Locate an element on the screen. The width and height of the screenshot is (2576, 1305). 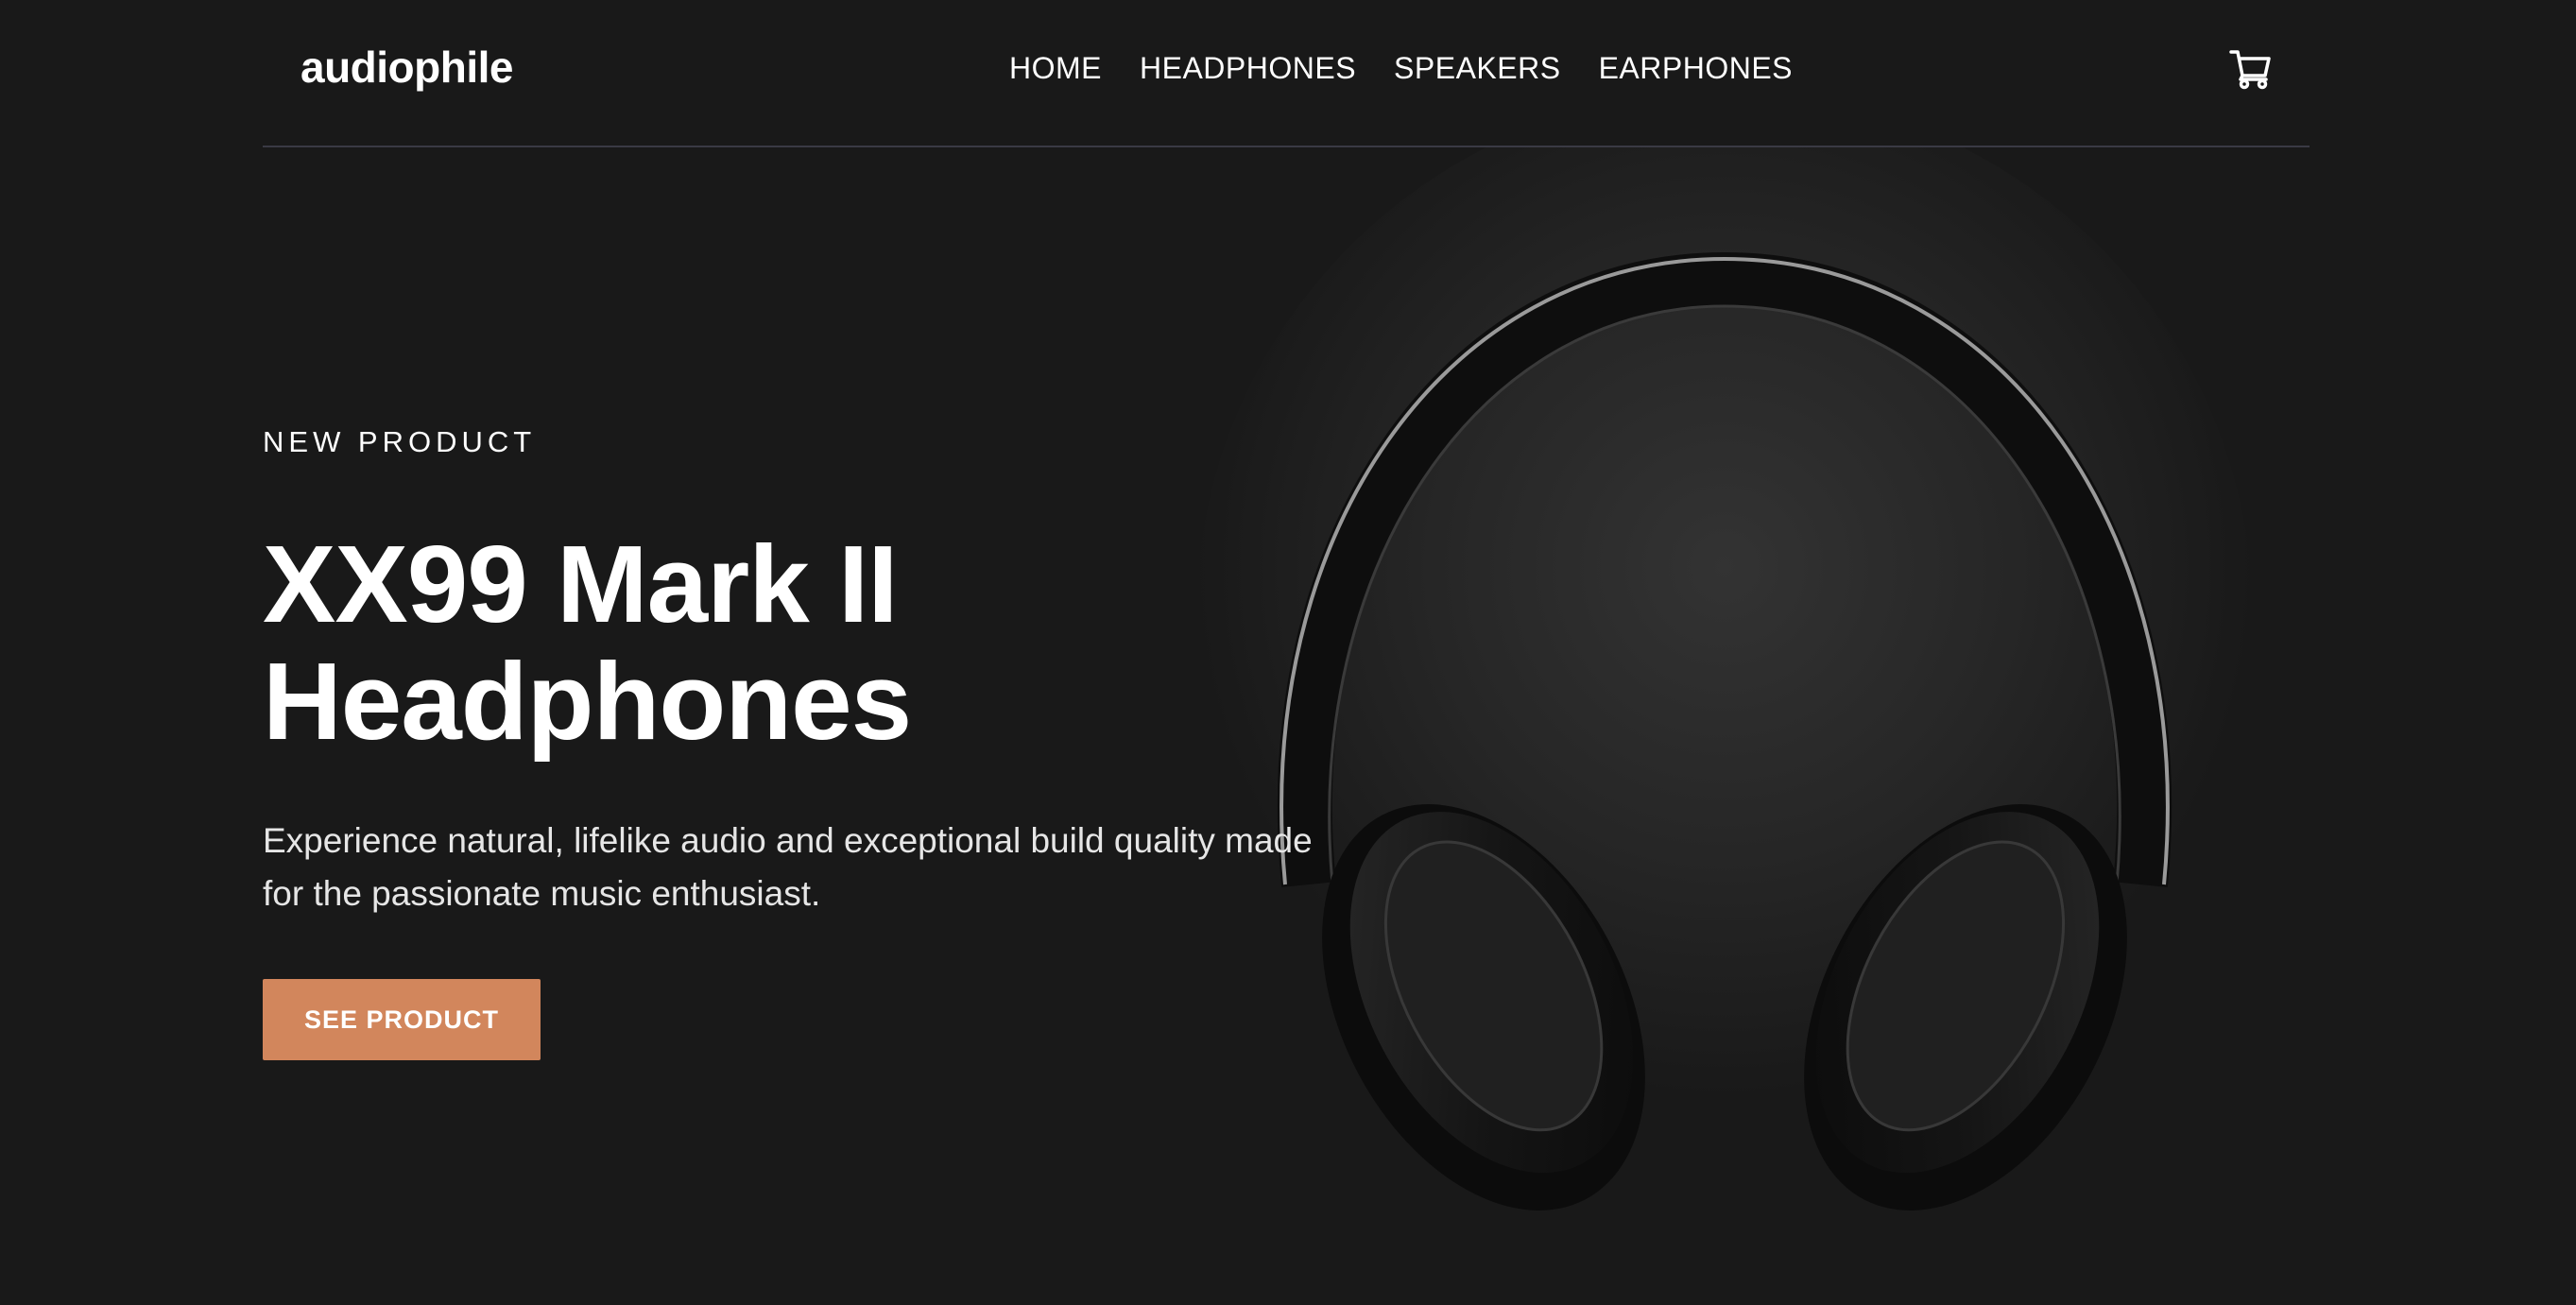
hero-title: XX99 Mark II Headphones is located at coordinates (587, 643).